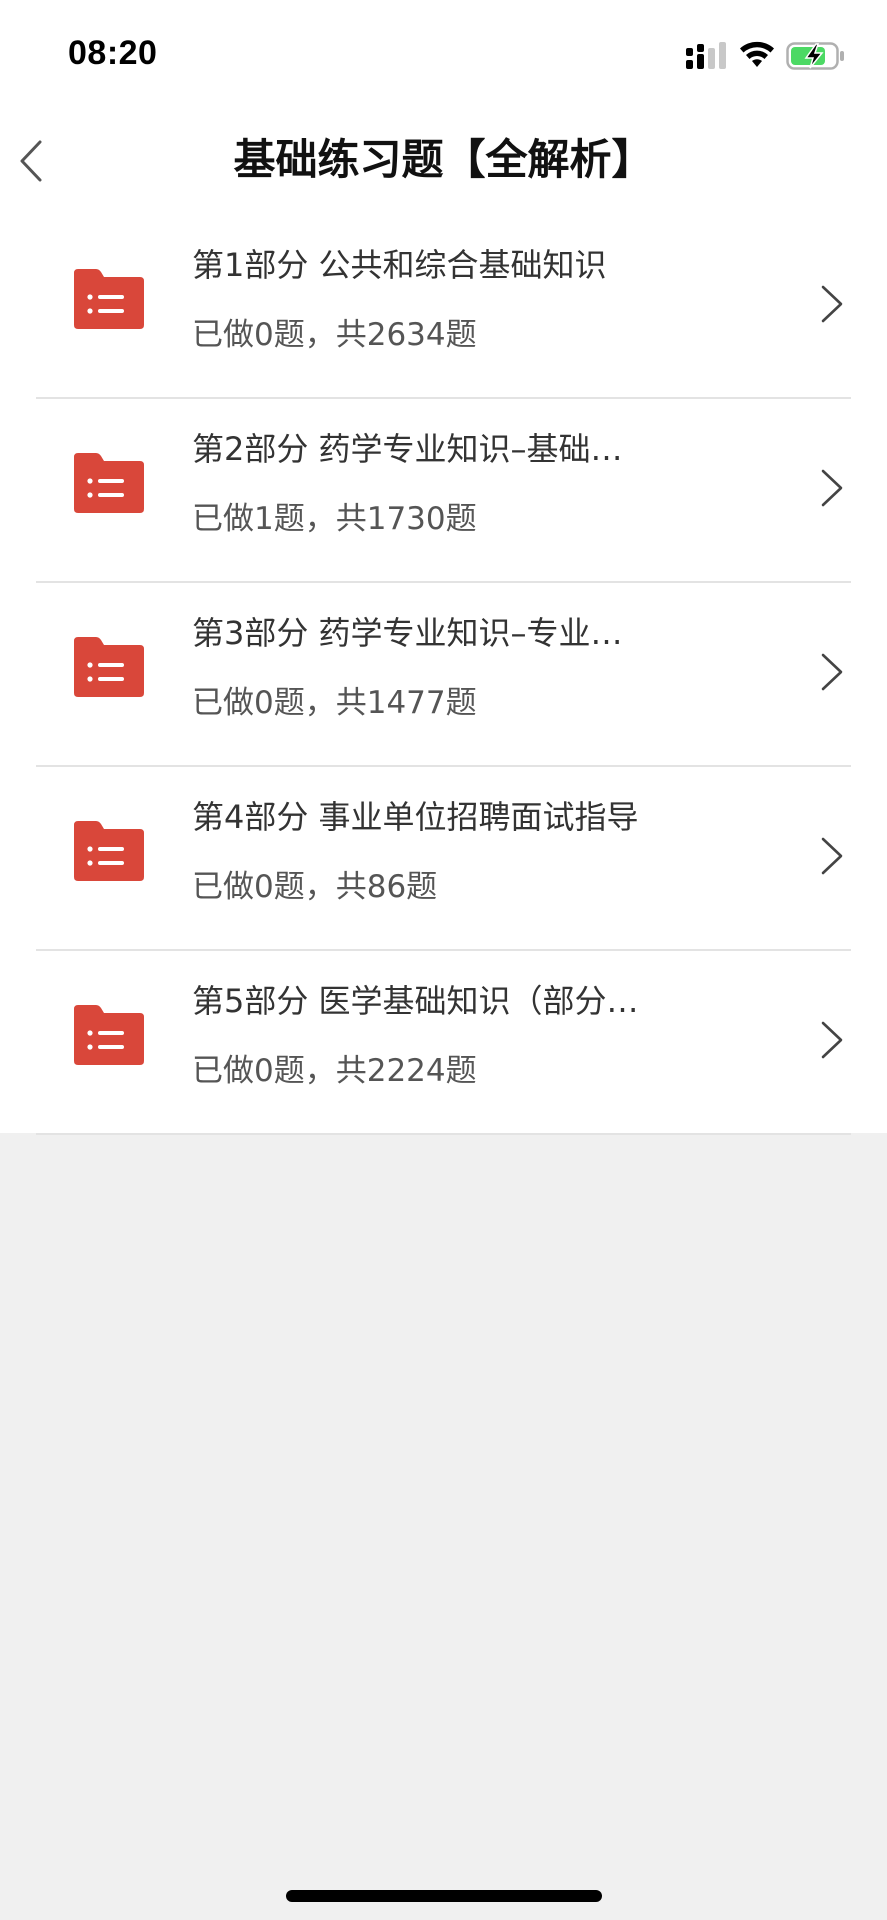 Image resolution: width=887 pixels, height=1920 pixels. I want to click on cellular-signal-icon, so click(706, 55).